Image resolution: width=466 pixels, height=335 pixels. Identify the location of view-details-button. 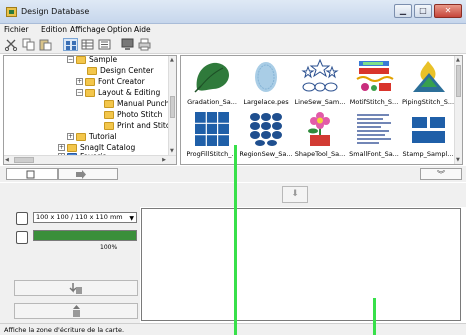
(87, 44).